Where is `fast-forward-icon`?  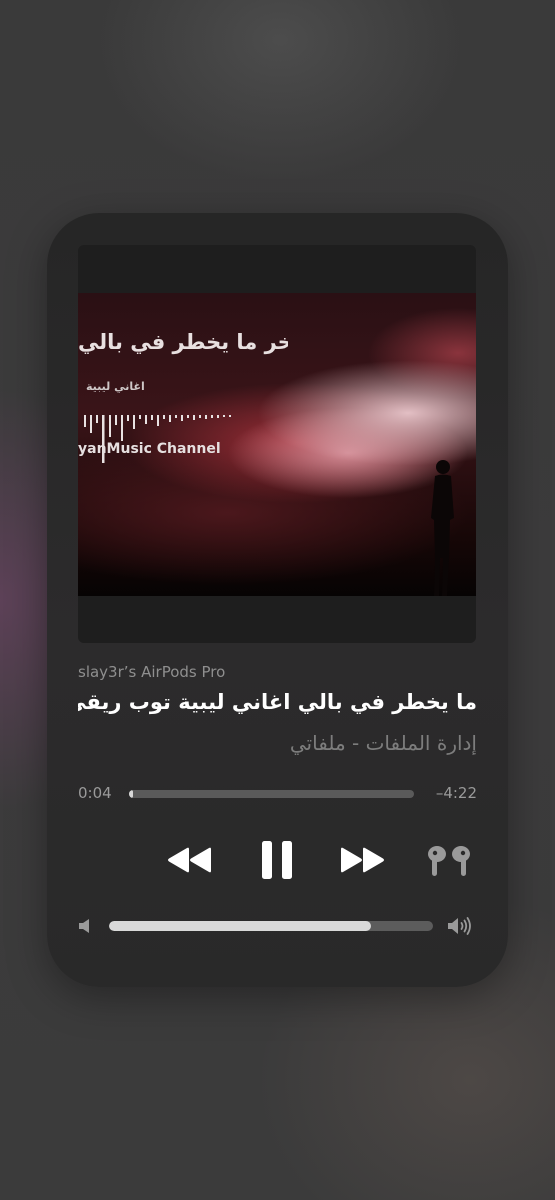
fast-forward-icon is located at coordinates (362, 860).